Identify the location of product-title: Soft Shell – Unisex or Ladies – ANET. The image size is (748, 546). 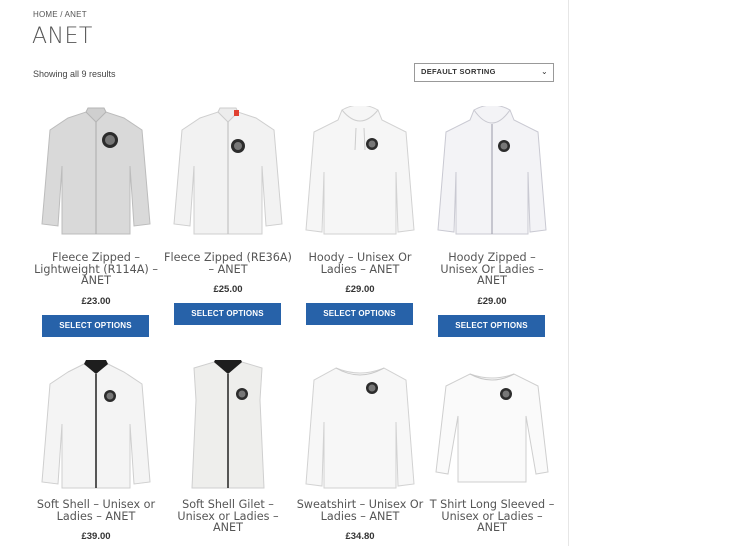
(96, 511).